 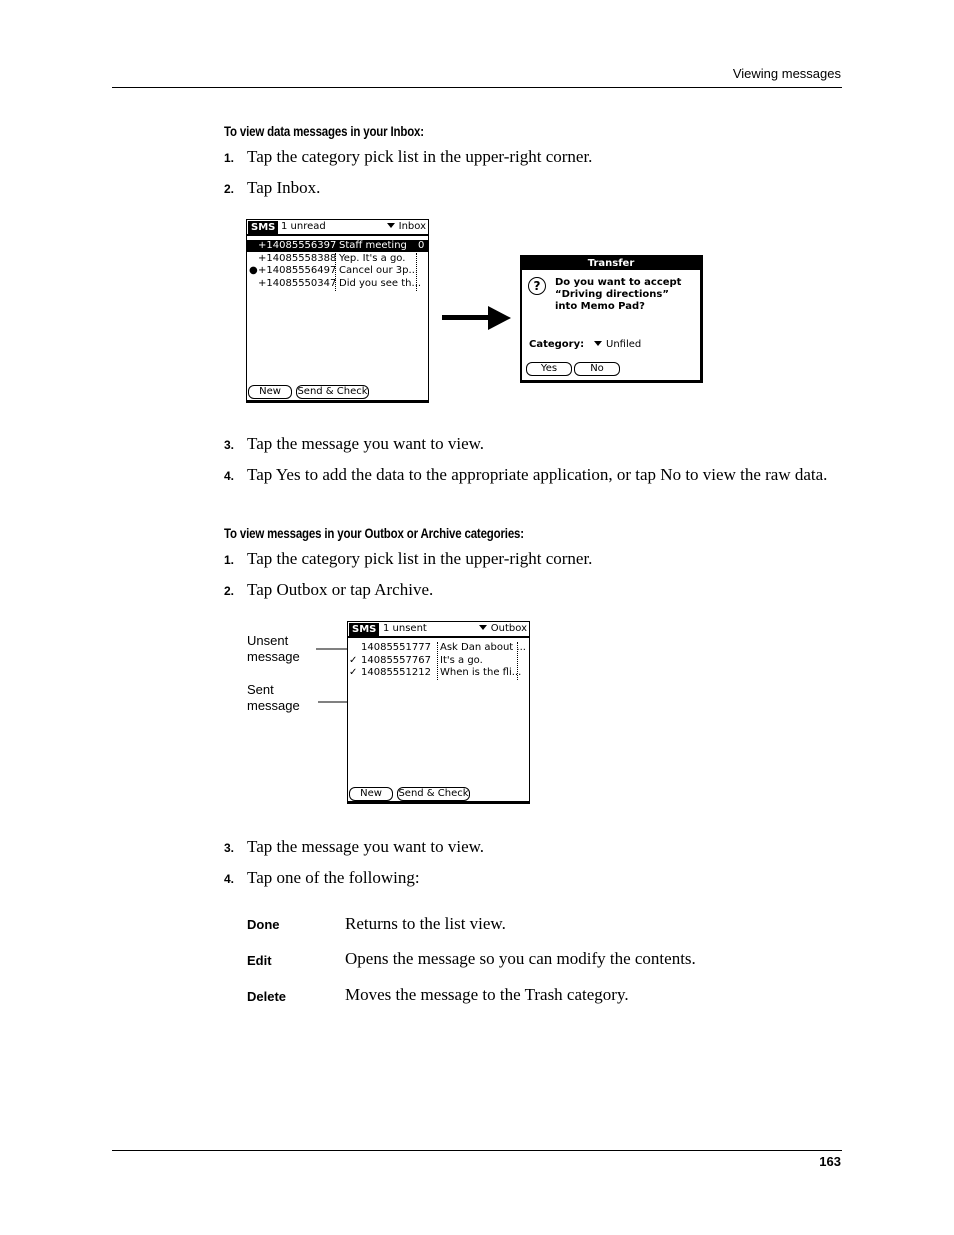 What do you see at coordinates (438, 630) in the screenshot?
I see `screen-titlebar: SMS 1 unsent Outbox` at bounding box center [438, 630].